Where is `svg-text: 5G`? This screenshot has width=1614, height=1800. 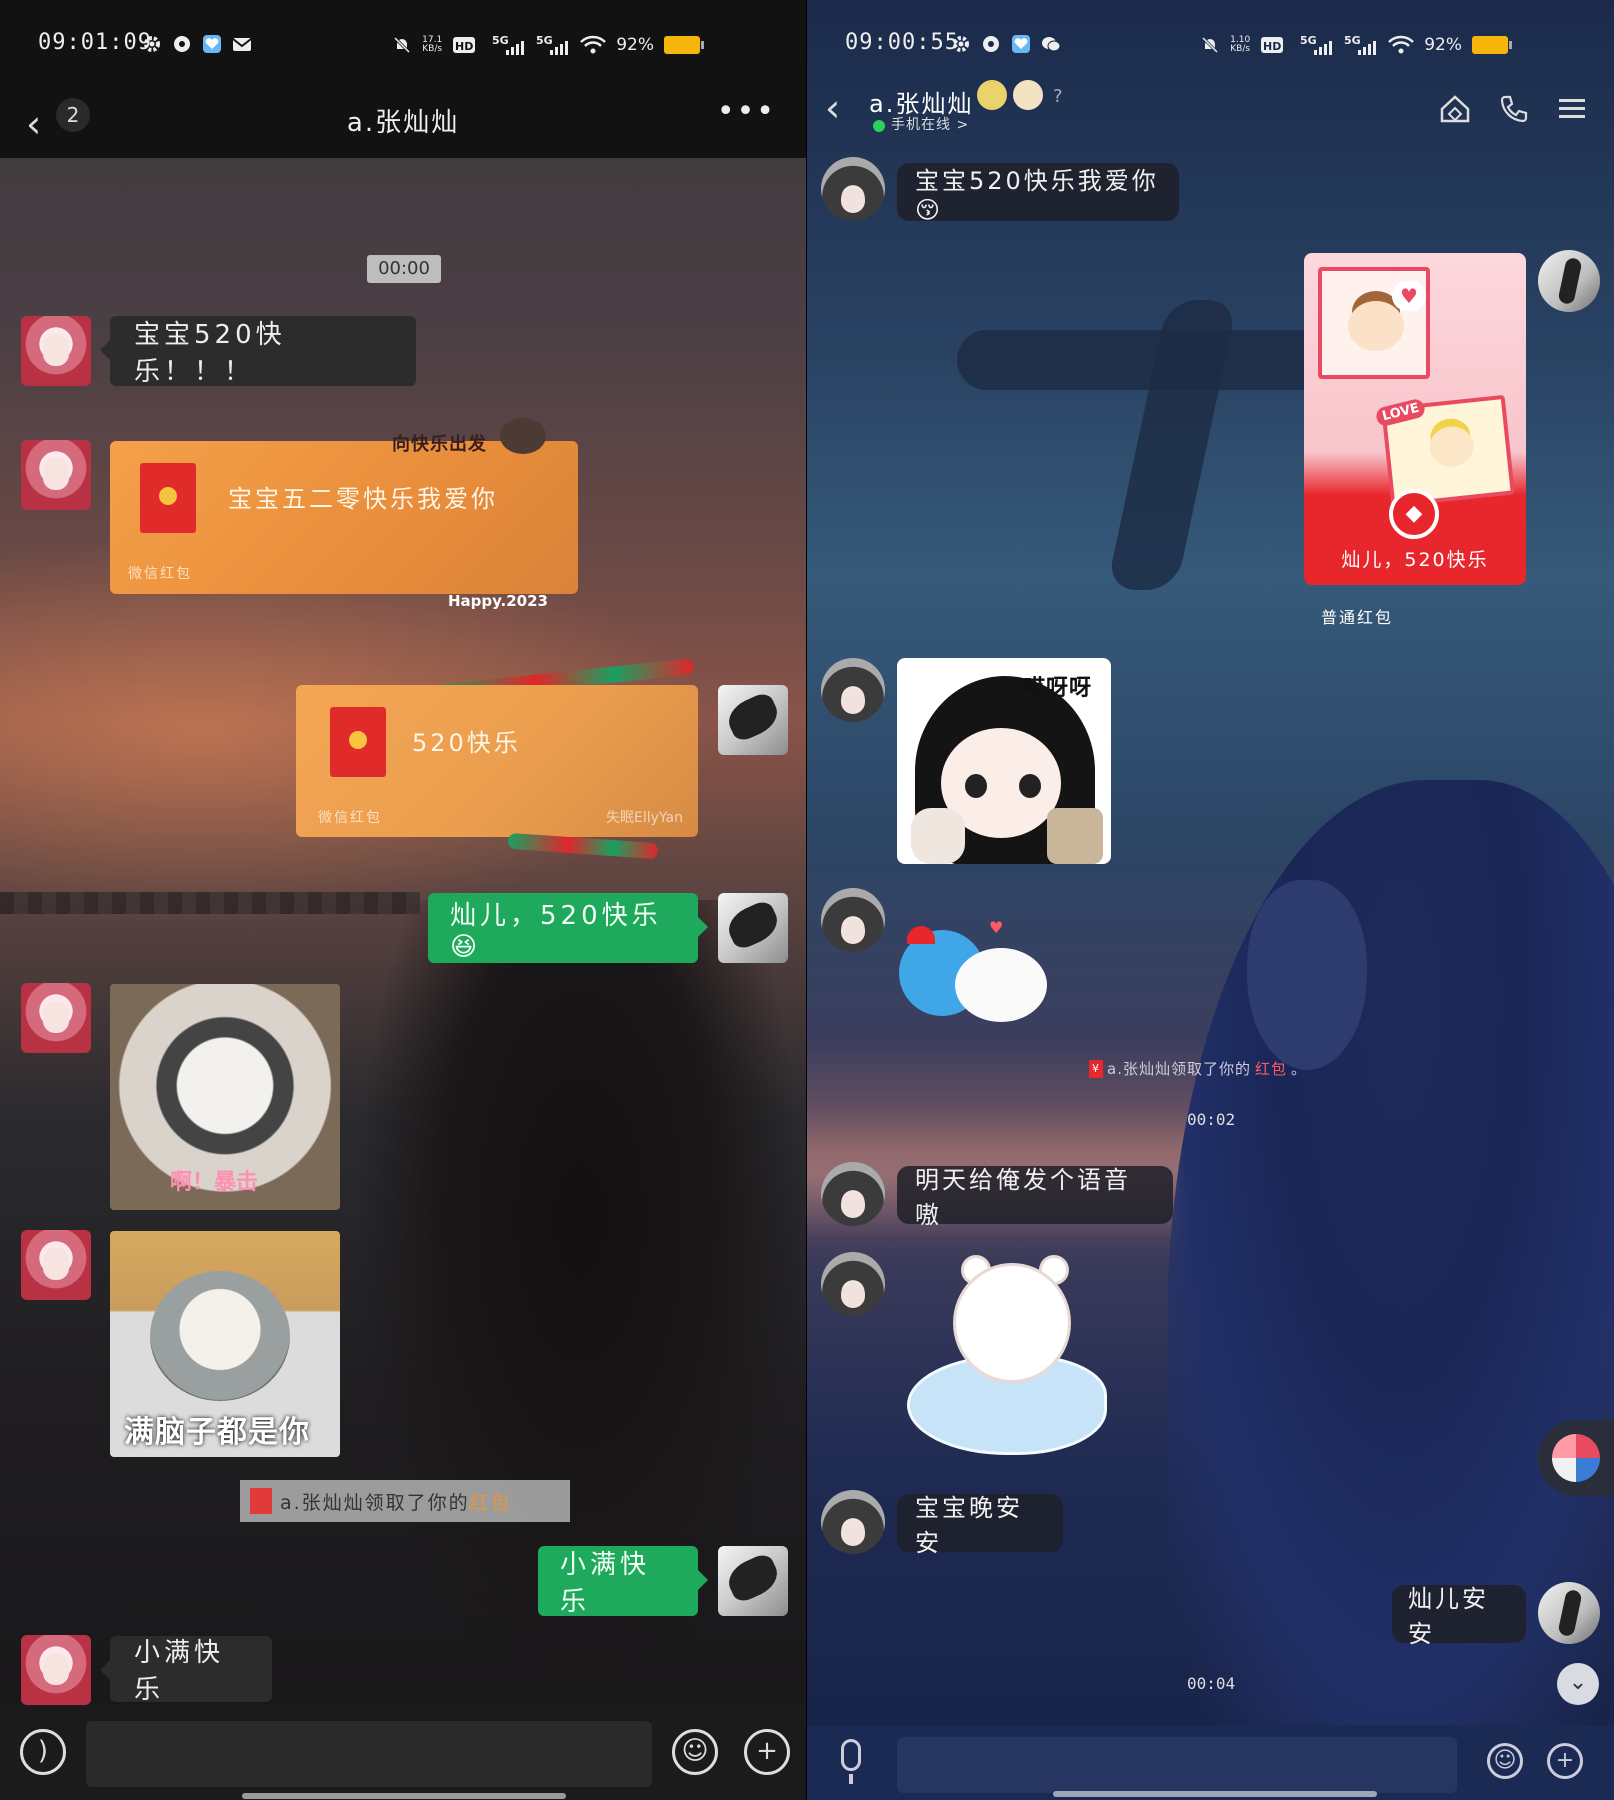 svg-text: 5G is located at coordinates (500, 40).